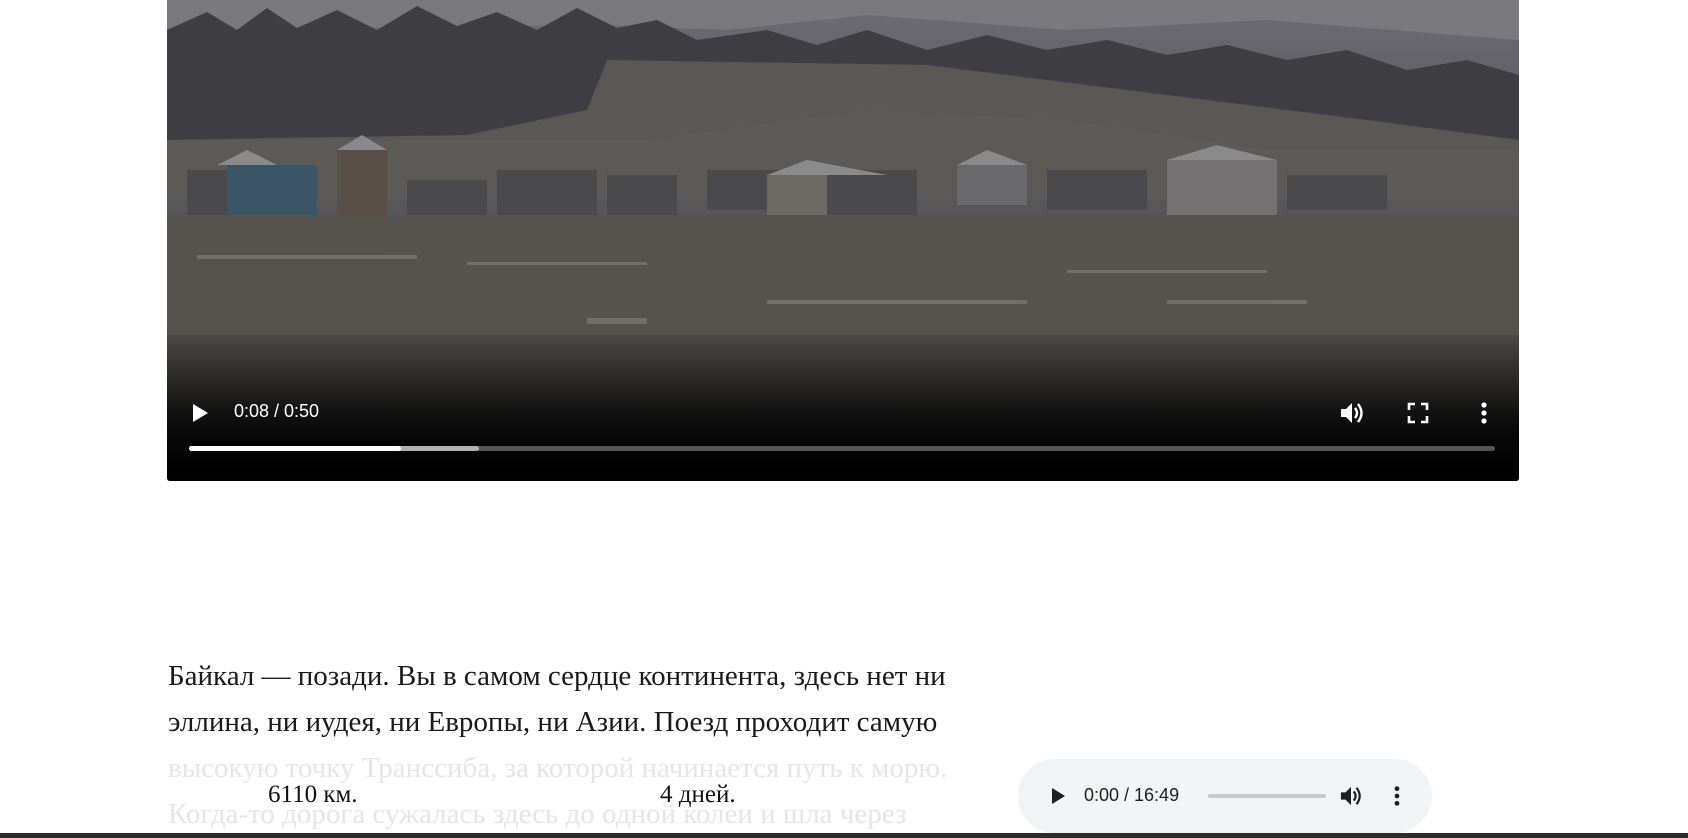  I want to click on audio-player: 0:00 / 16:49, so click(1225, 796).